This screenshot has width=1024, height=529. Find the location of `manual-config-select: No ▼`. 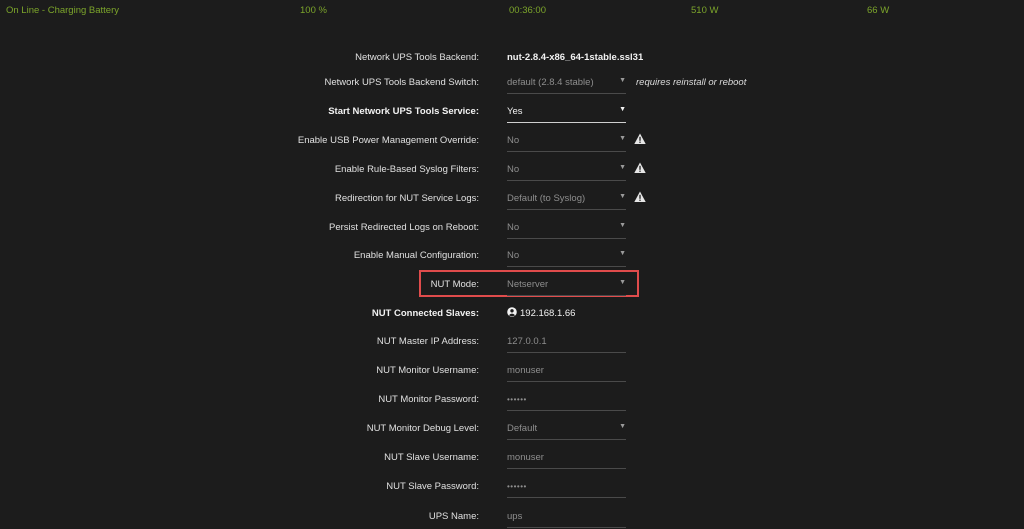

manual-config-select: No ▼ is located at coordinates (566, 256).